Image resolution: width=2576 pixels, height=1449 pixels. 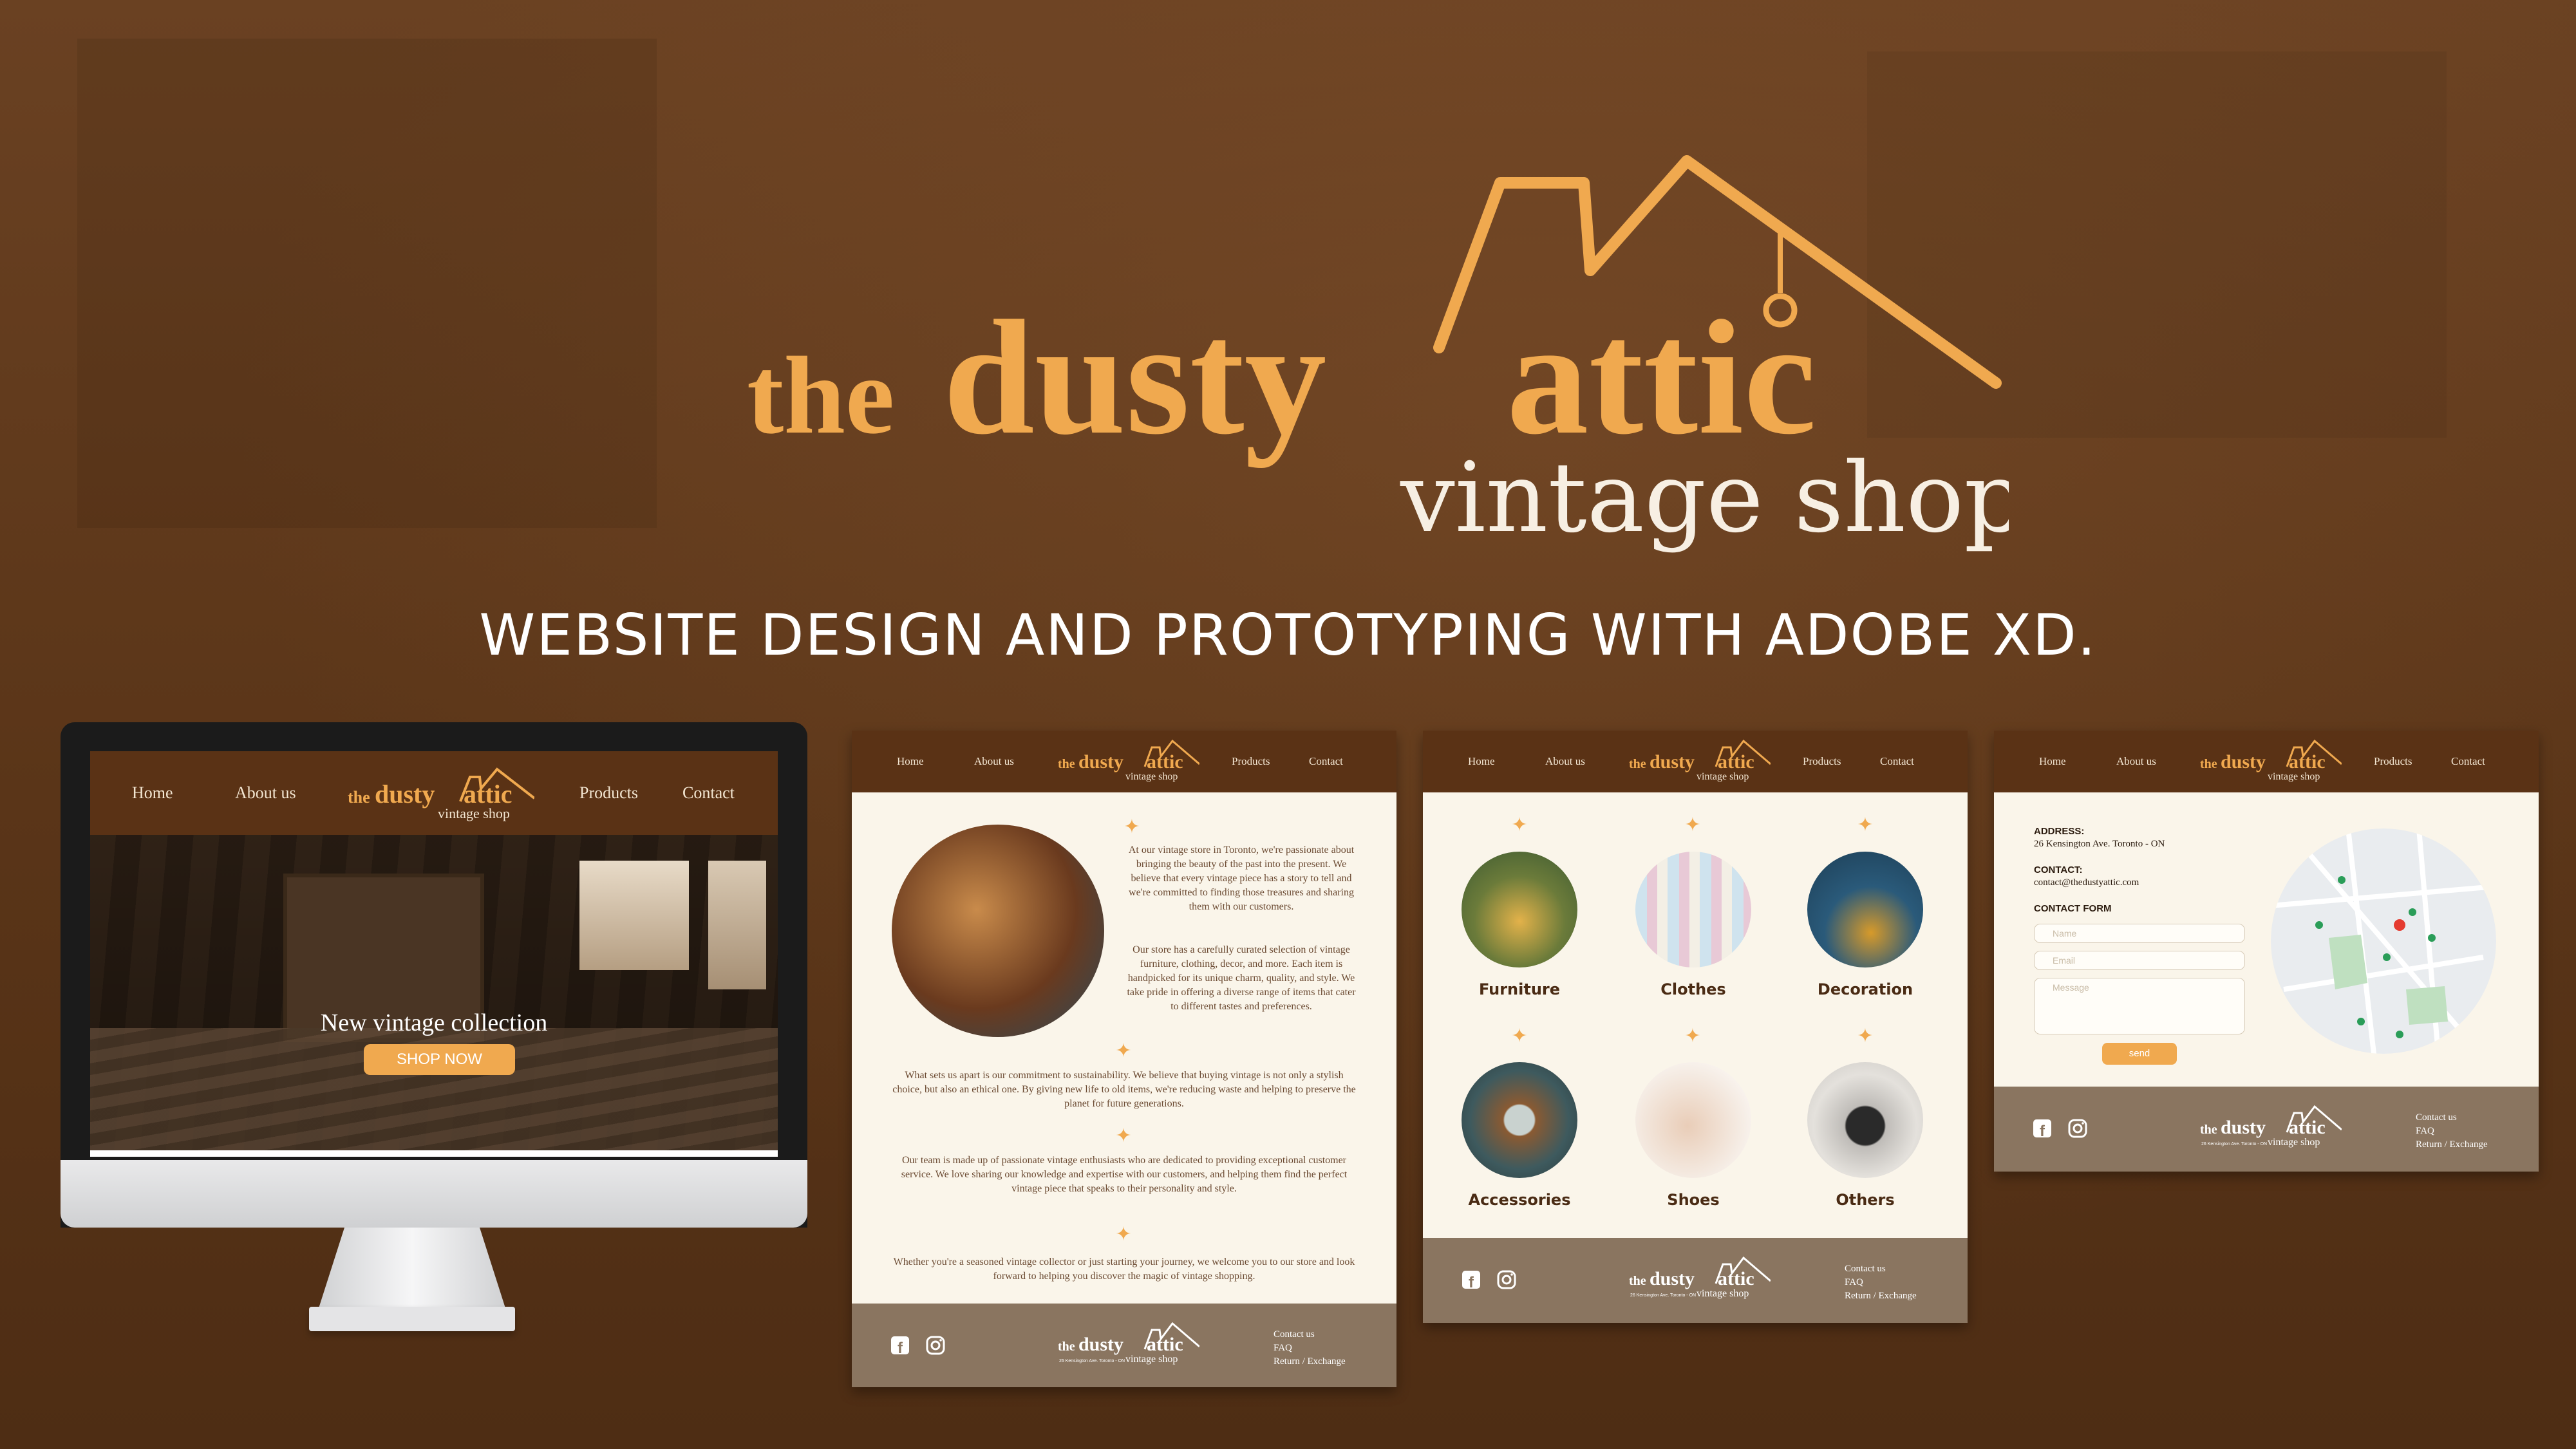 I want to click on category-others-image, so click(x=1865, y=1120).